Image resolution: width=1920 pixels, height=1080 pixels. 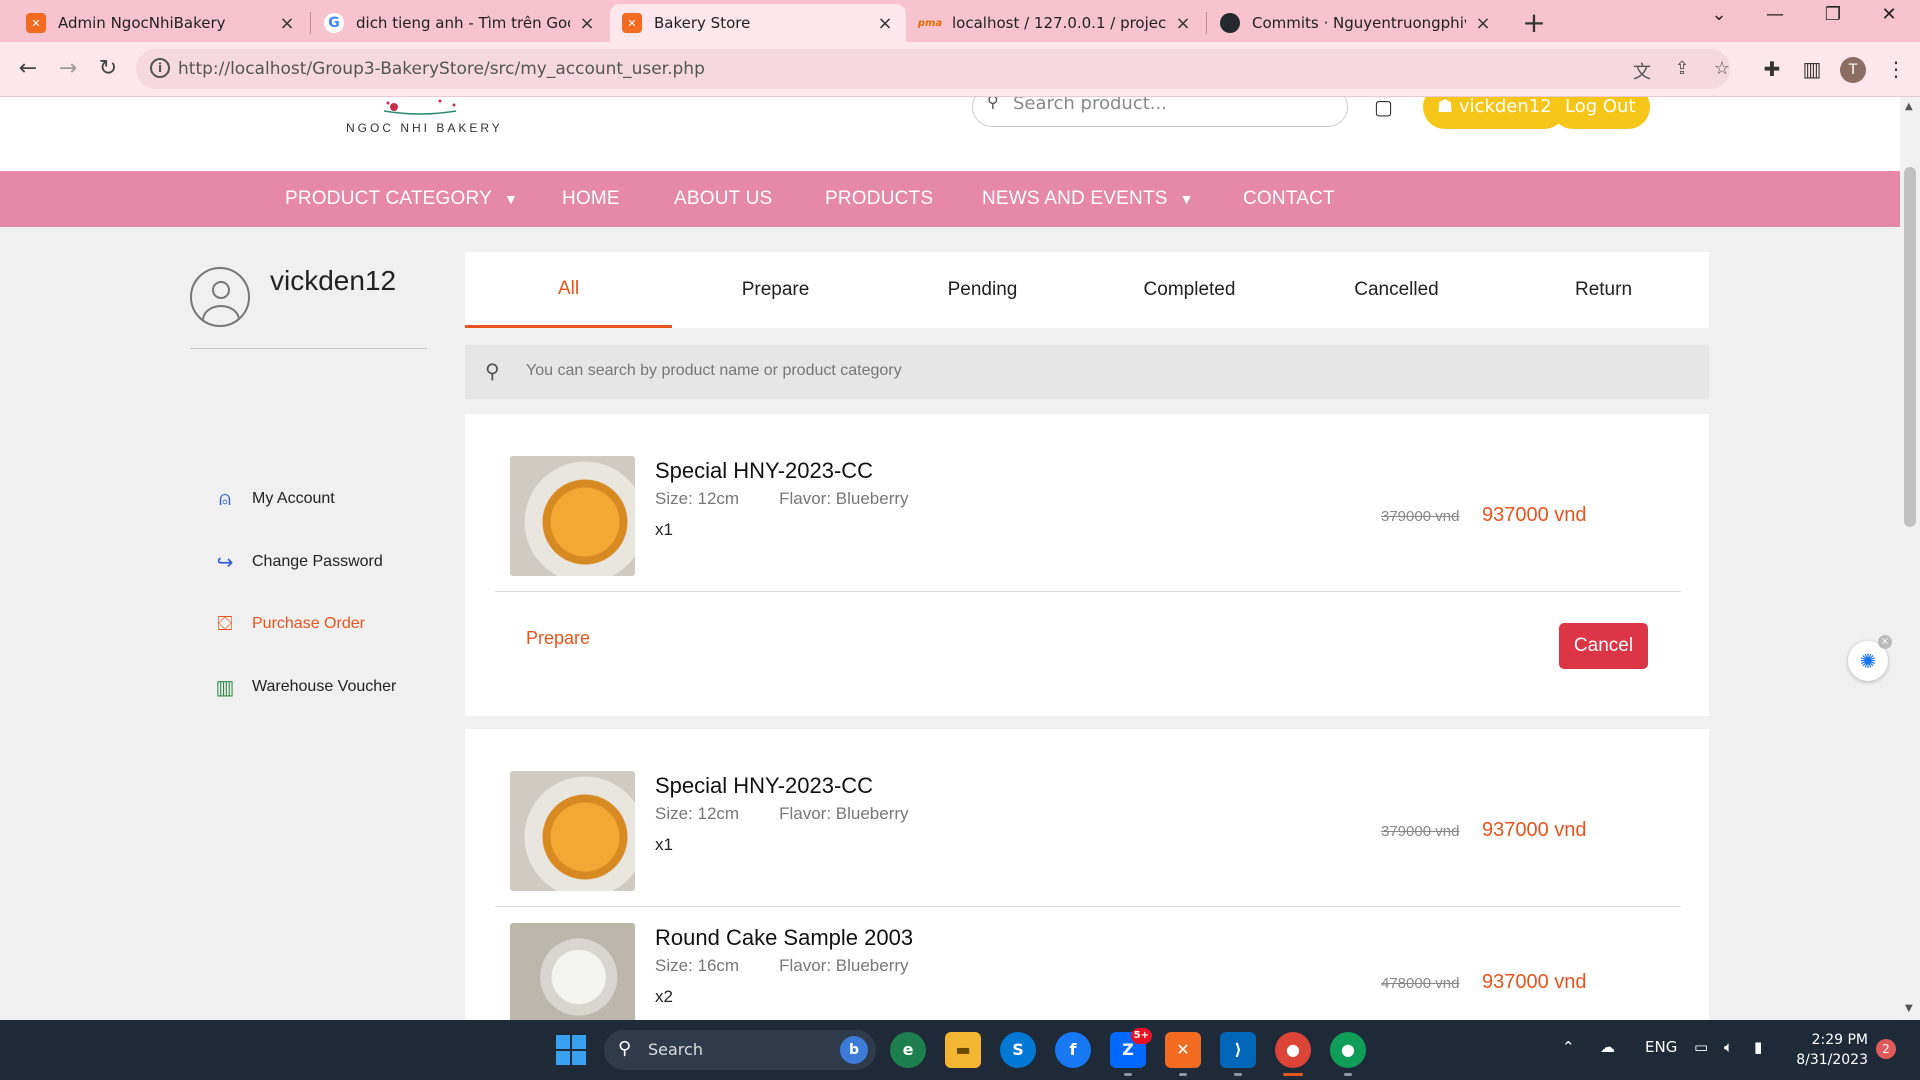 What do you see at coordinates (1772, 69) in the screenshot?
I see `extensions-puzzle-icon: ✚` at bounding box center [1772, 69].